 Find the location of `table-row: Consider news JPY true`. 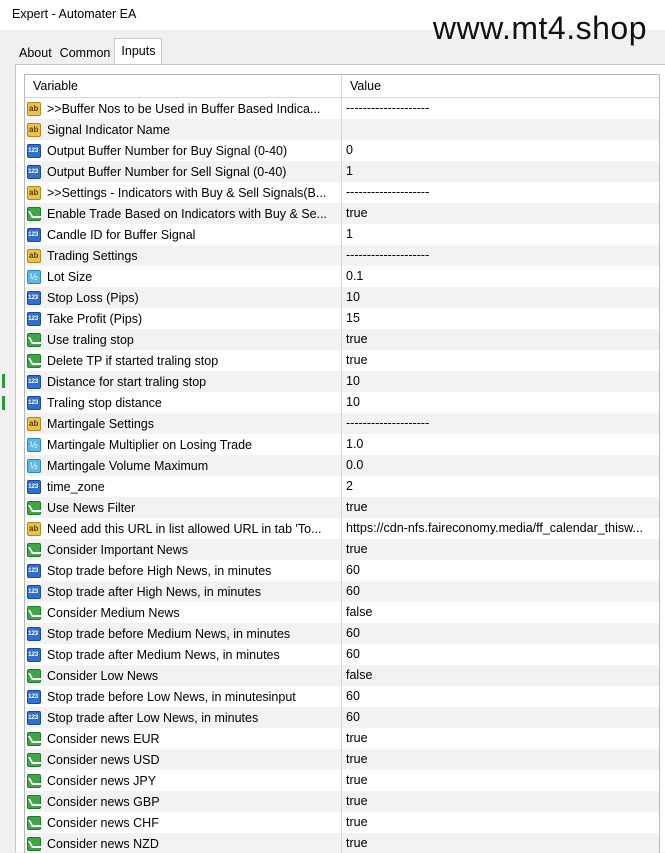

table-row: Consider news JPY true is located at coordinates (342, 780).